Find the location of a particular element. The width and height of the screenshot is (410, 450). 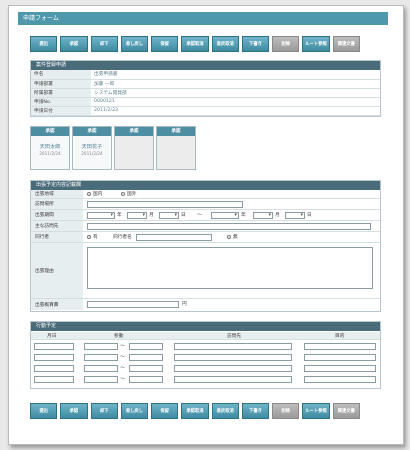

cost-label: 出張概算費 is located at coordinates (57, 304).